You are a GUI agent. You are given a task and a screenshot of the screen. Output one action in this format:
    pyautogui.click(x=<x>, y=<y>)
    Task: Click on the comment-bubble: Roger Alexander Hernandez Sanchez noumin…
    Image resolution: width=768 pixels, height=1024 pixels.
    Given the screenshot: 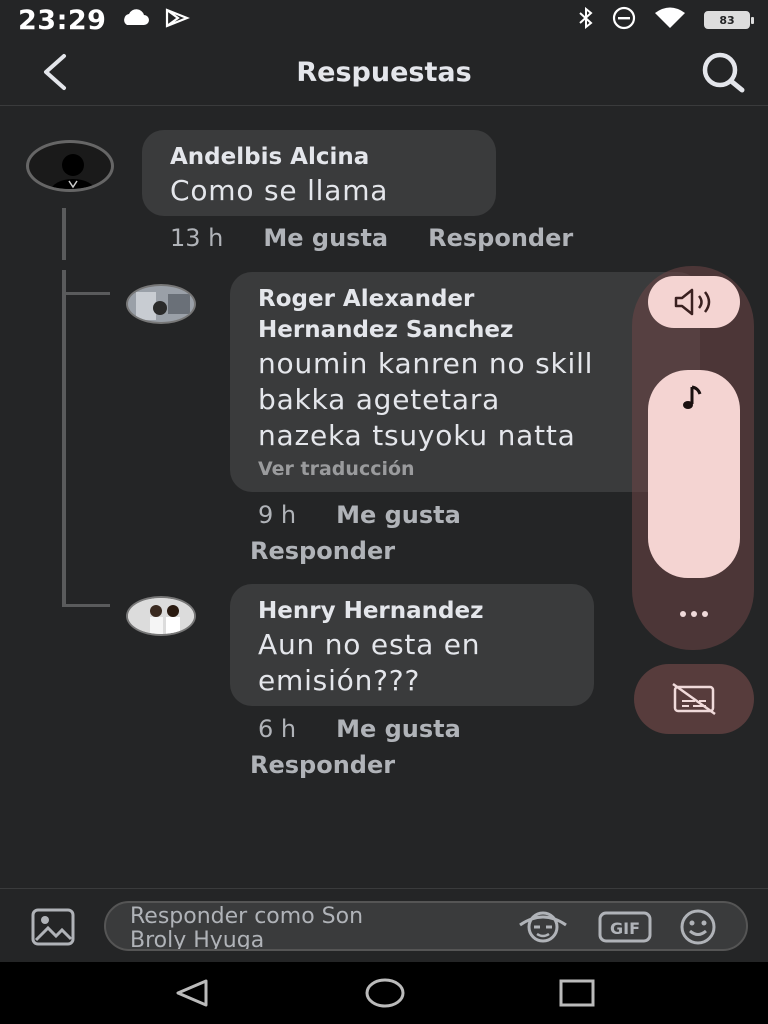 What is the action you would take?
    pyautogui.click(x=465, y=382)
    